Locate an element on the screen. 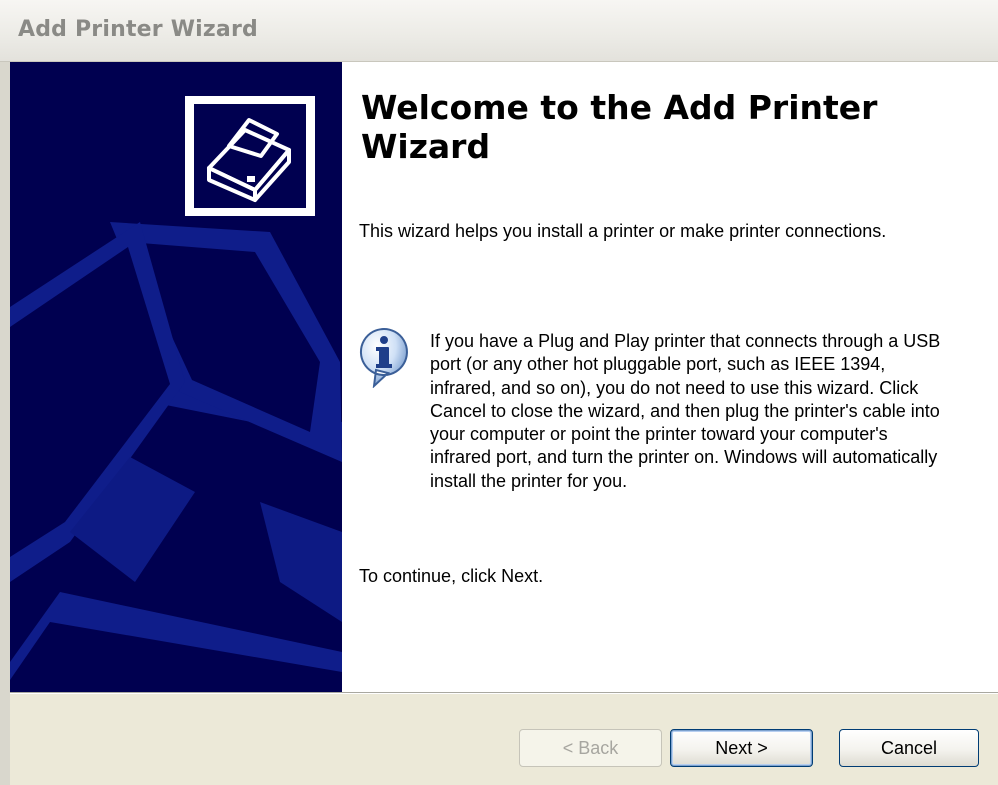  printer-icon is located at coordinates (250, 156).